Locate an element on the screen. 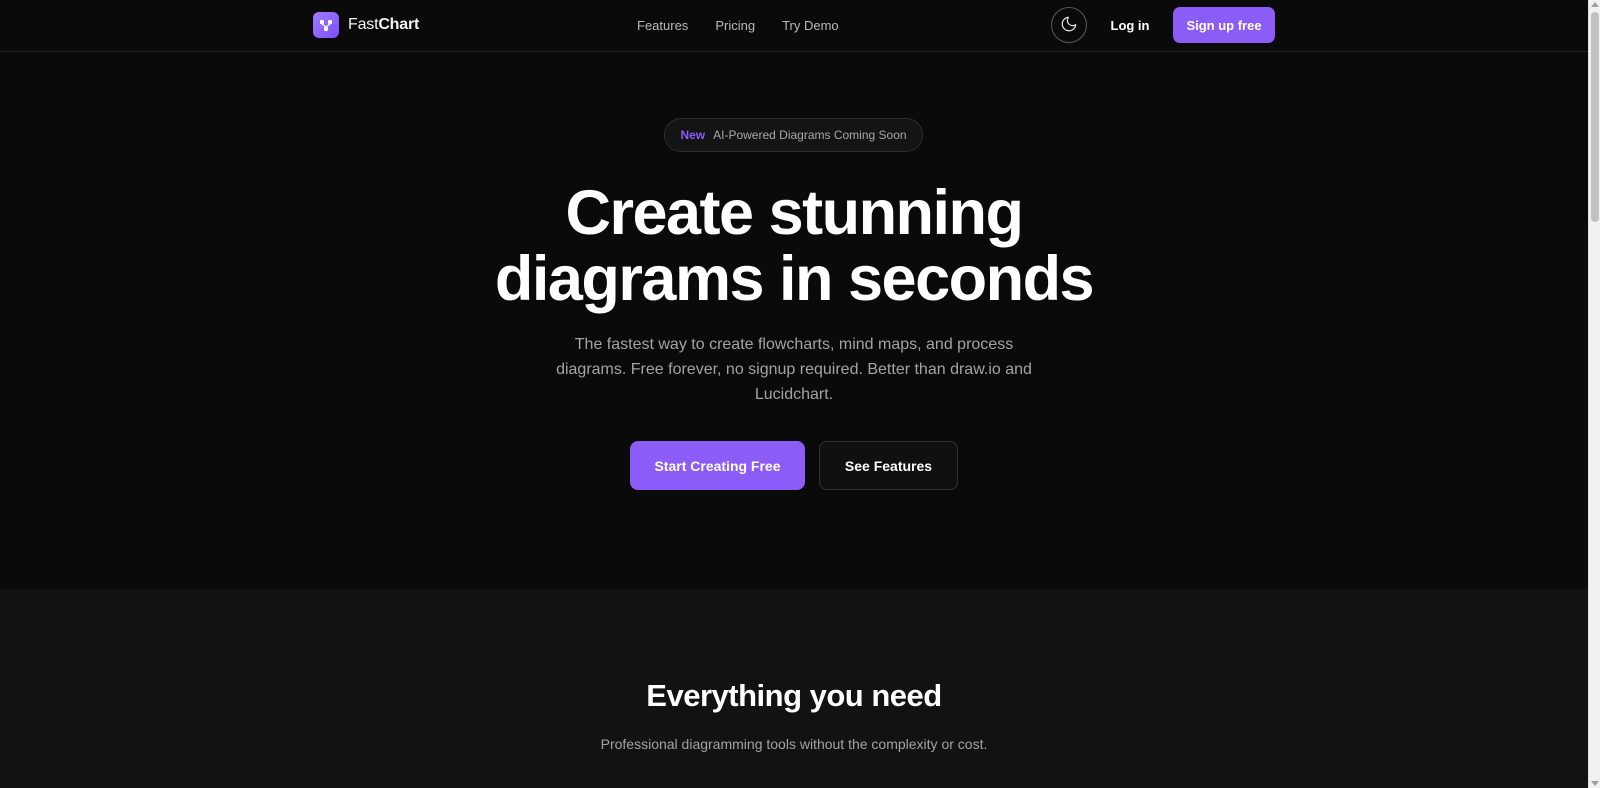 The width and height of the screenshot is (1600, 788). brand-name-bold: Chart is located at coordinates (399, 24).